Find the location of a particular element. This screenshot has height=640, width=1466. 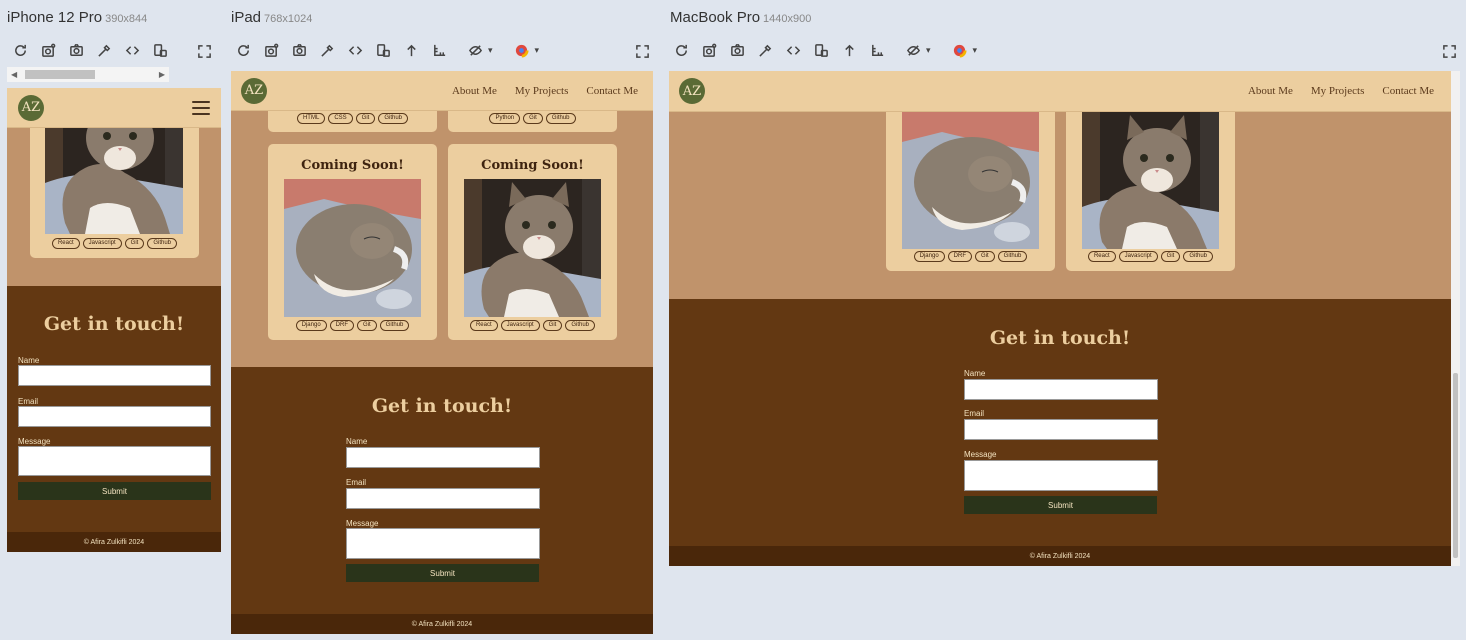

vertical-scrollbar is located at coordinates (1455, 318).